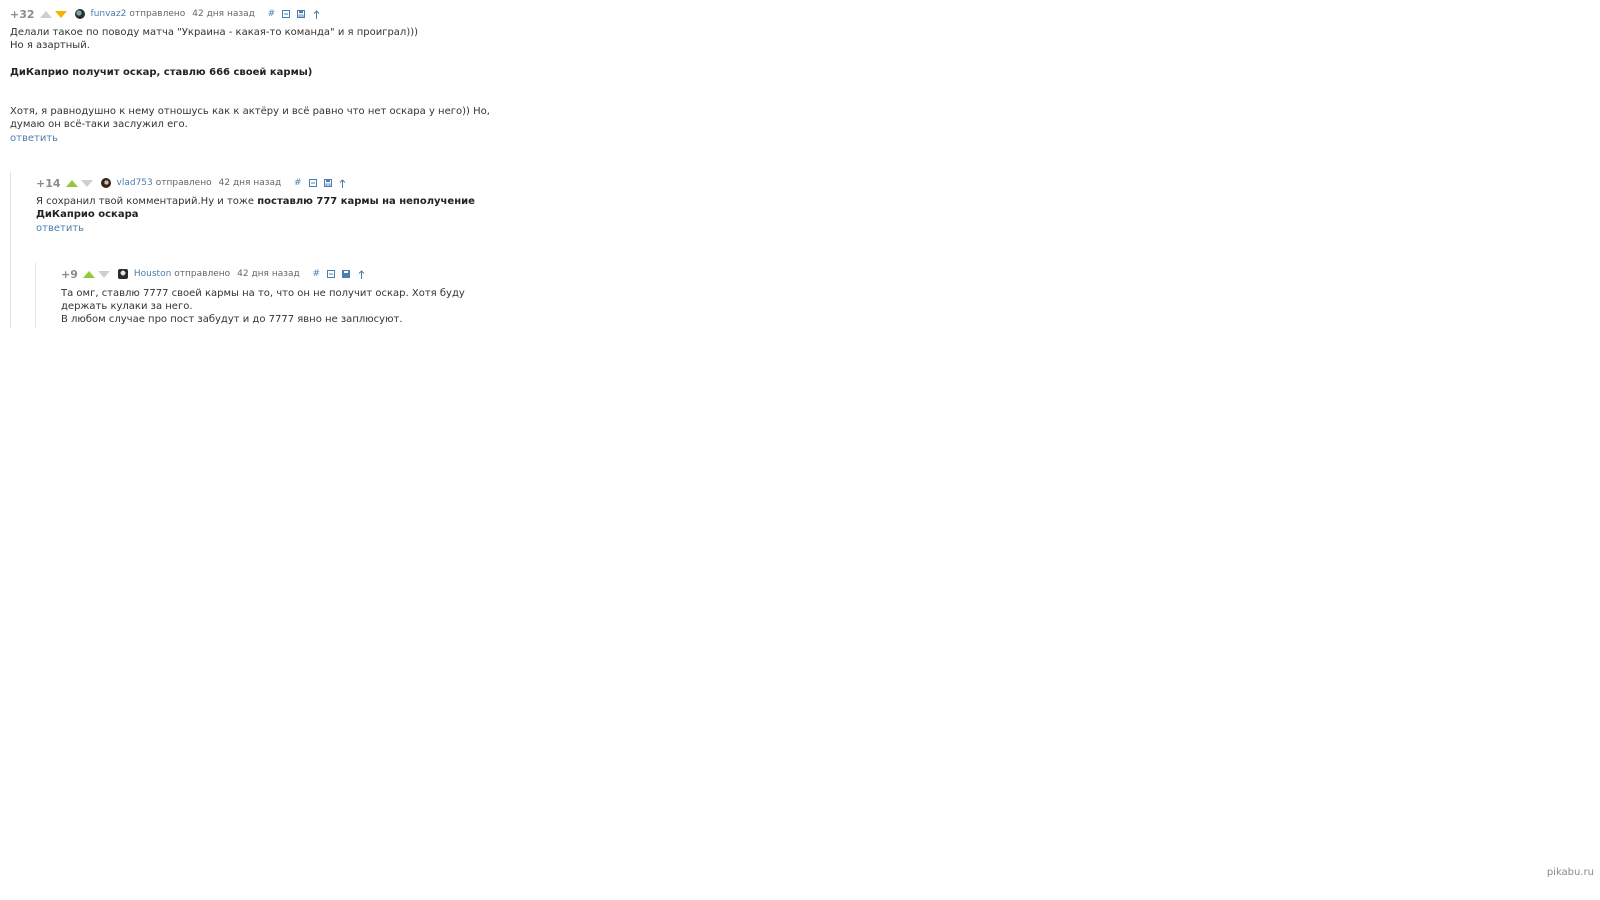  I want to click on comment-text-line: Но я азартный., so click(50, 45).